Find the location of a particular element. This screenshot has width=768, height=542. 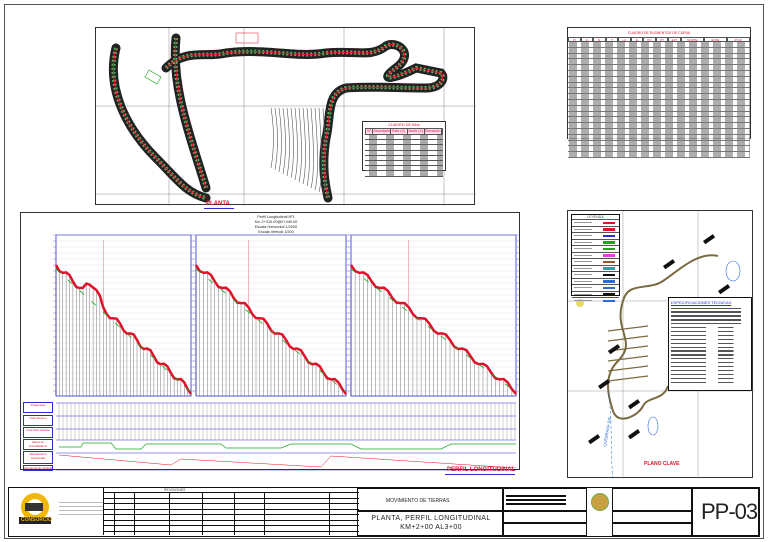

plan-name-2: KM+2+00 AL3+00 is located at coordinates (431, 527).